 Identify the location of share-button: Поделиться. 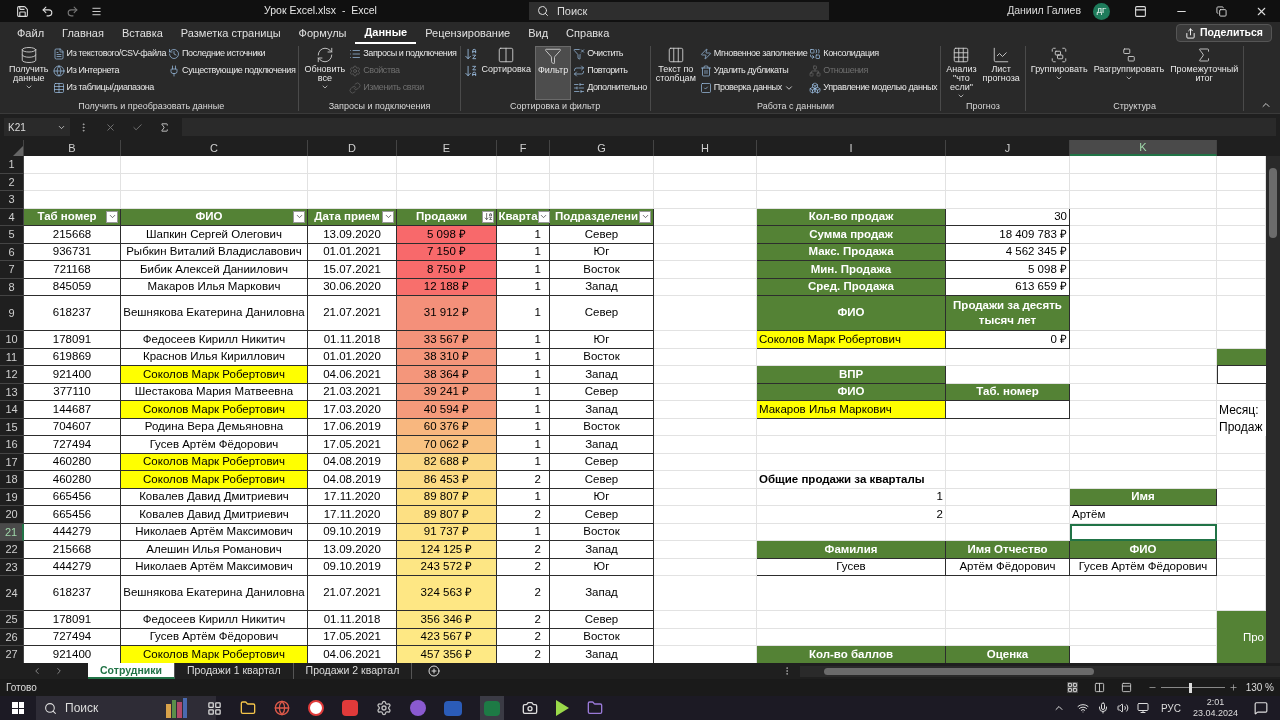
(1224, 33).